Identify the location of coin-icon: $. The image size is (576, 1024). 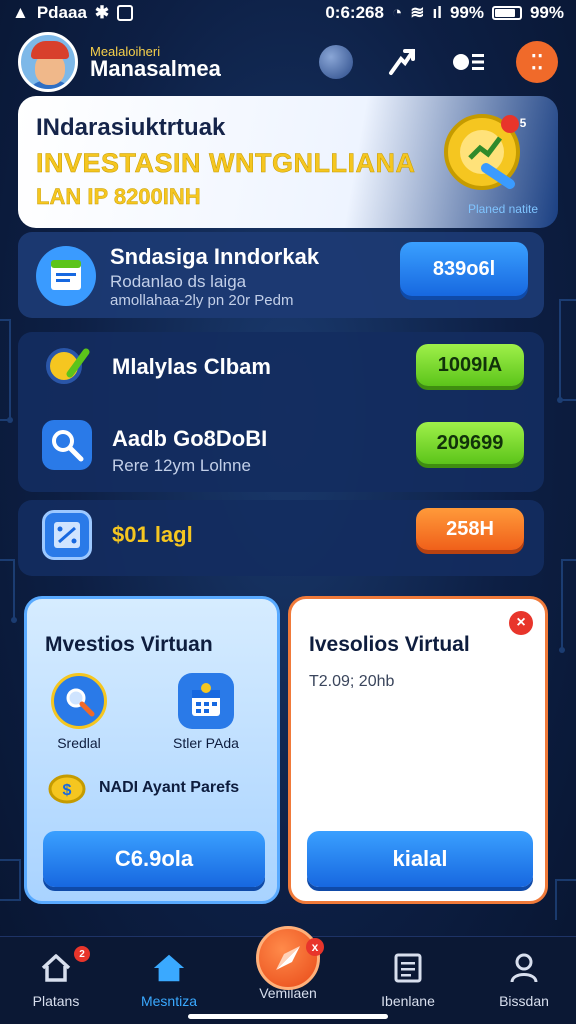
(67, 789).